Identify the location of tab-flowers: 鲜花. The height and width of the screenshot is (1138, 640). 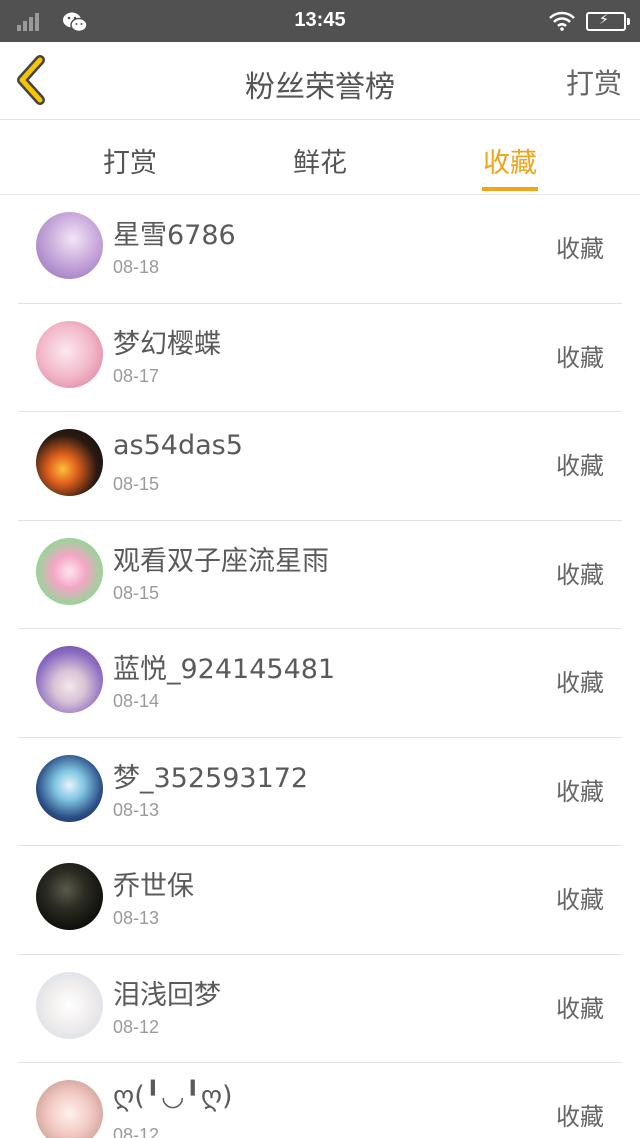
(320, 158).